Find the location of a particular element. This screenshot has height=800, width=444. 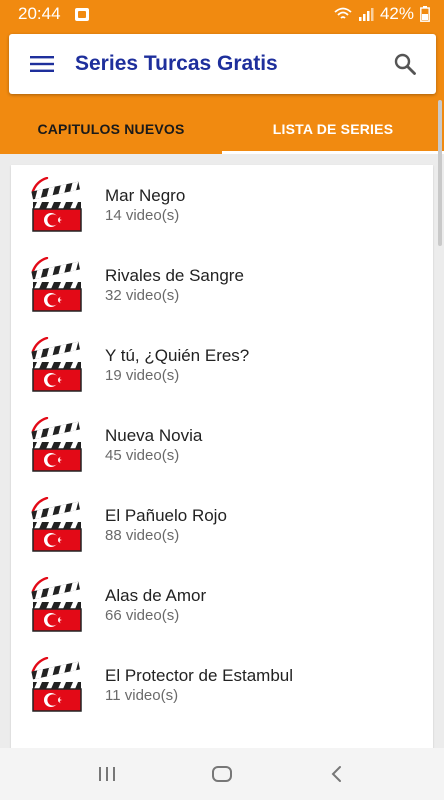

menu-button is located at coordinates (42, 64).